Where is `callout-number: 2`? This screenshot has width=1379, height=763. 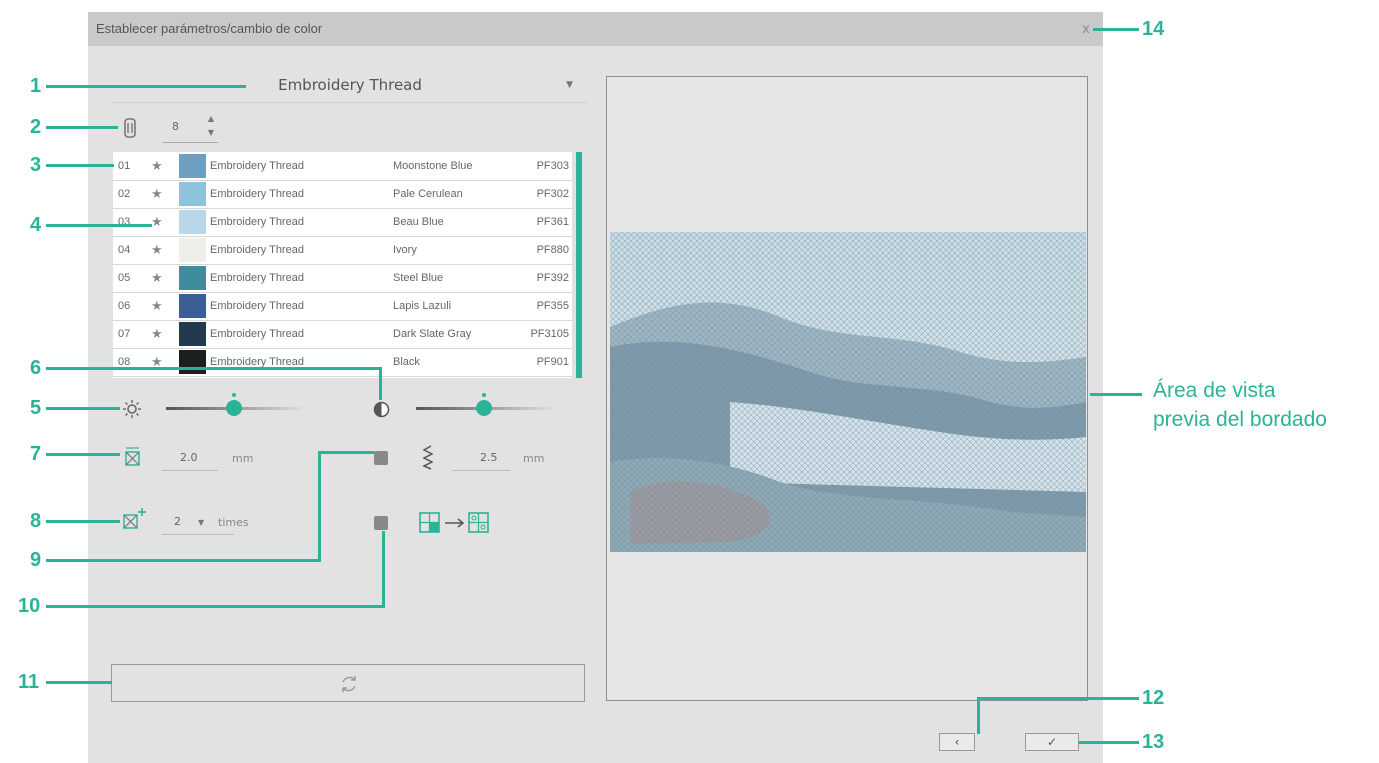
callout-number: 2 is located at coordinates (36, 127).